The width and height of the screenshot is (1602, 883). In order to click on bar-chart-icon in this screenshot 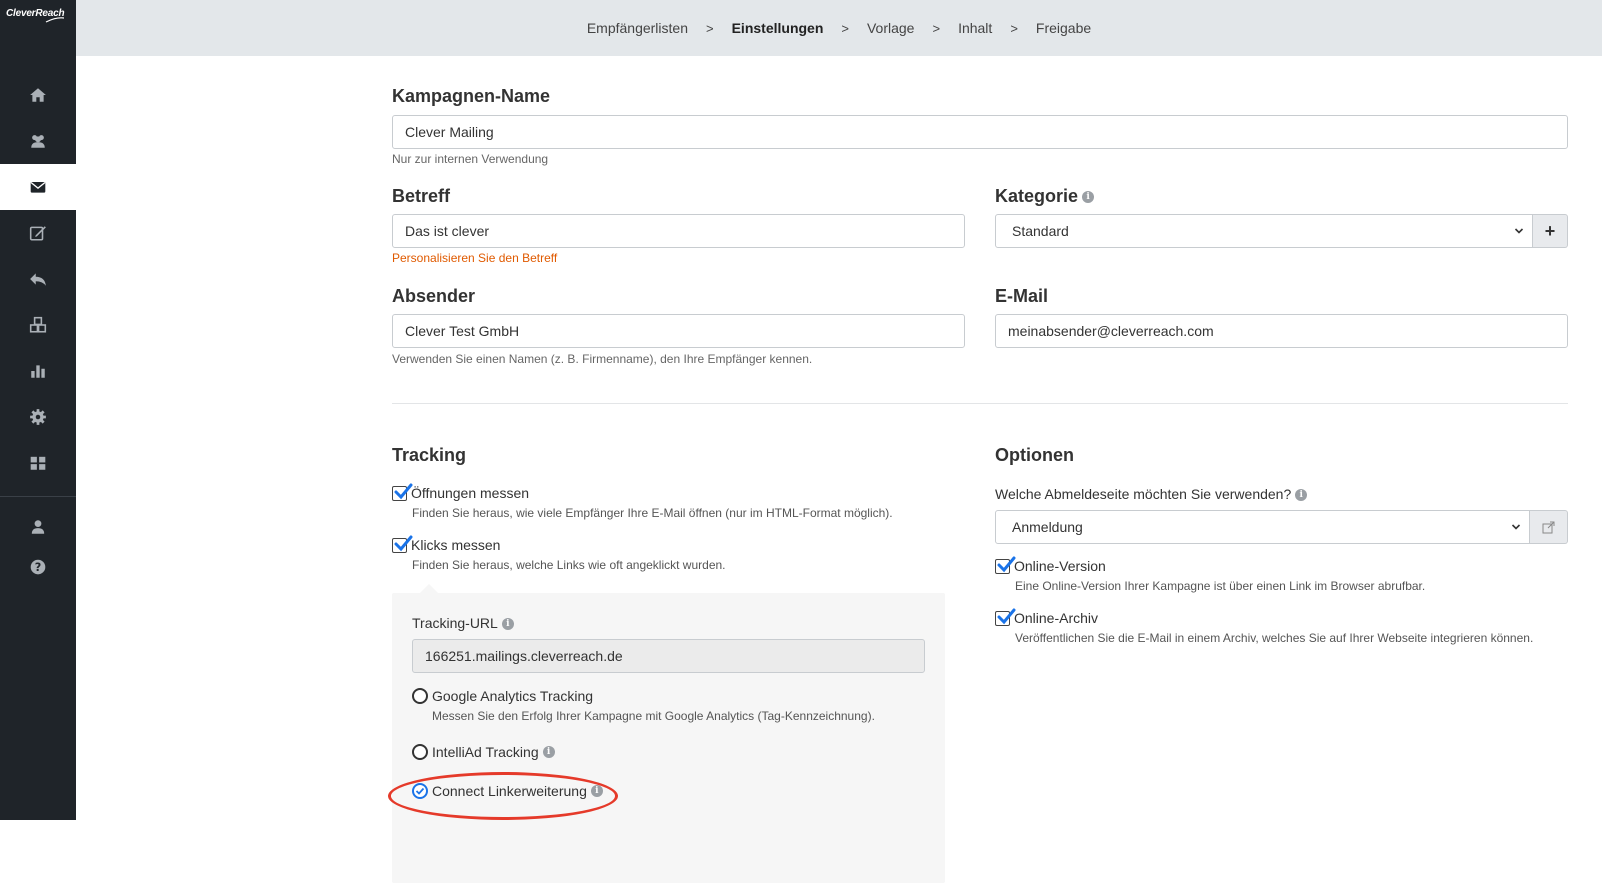, I will do `click(38, 371)`.